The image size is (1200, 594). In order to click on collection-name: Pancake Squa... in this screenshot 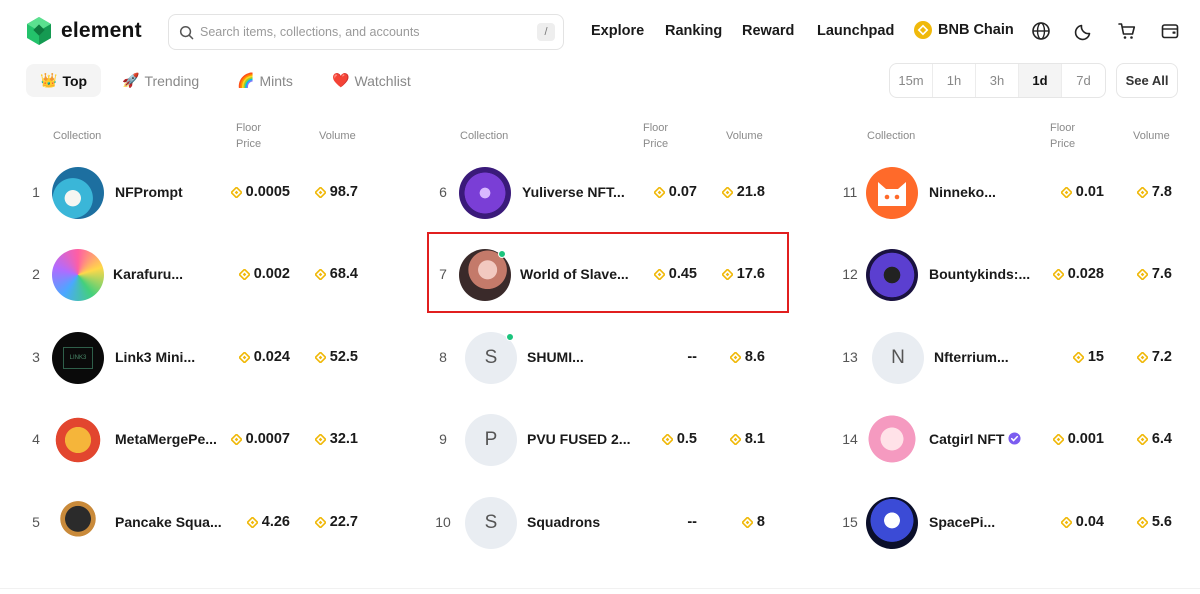, I will do `click(168, 522)`.